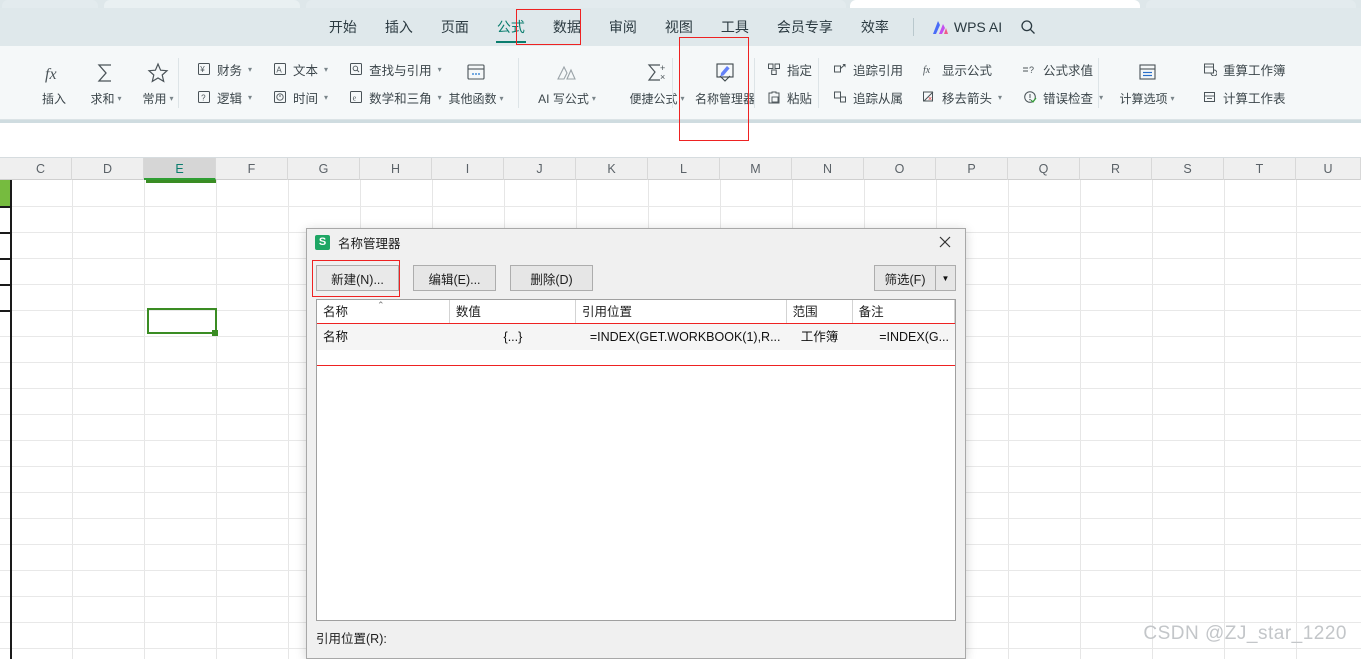 Image resolution: width=1361 pixels, height=659 pixels. Describe the element at coordinates (905, 278) in the screenshot. I see `filter-button: 筛选(F)` at that location.